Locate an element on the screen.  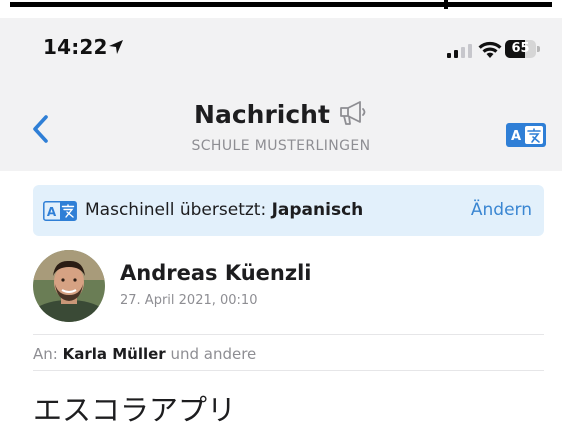
avatar is located at coordinates (69, 286).